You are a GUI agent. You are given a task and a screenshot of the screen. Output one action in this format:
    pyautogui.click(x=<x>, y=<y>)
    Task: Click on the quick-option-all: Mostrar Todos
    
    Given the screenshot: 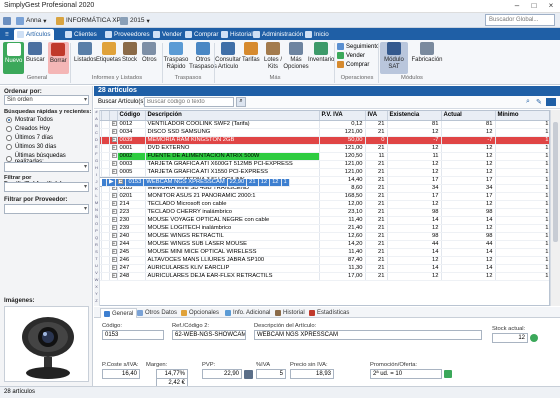 What is the action you would take?
    pyautogui.click(x=29, y=120)
    